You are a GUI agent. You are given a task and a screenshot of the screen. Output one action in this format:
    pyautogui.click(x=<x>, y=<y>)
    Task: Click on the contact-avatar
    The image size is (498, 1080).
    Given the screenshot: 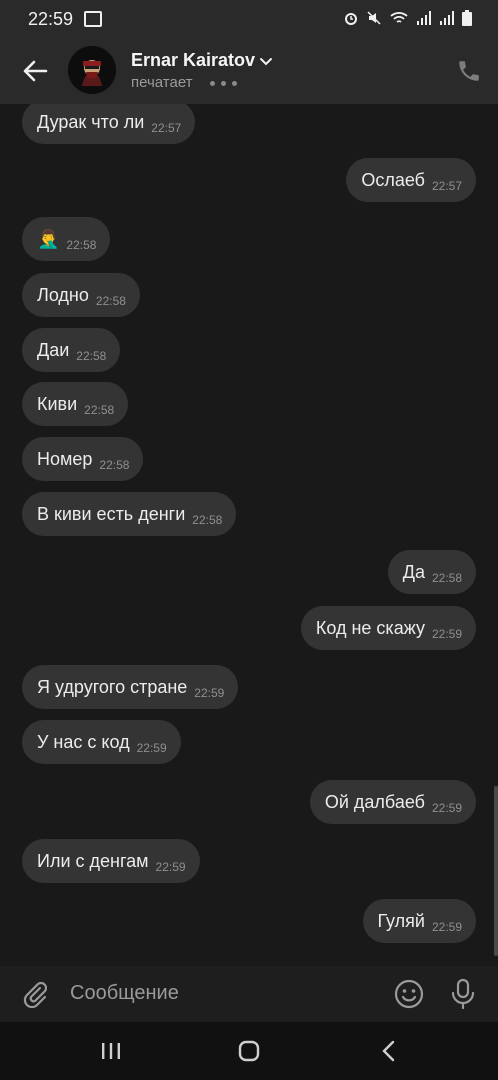 What is the action you would take?
    pyautogui.click(x=92, y=70)
    